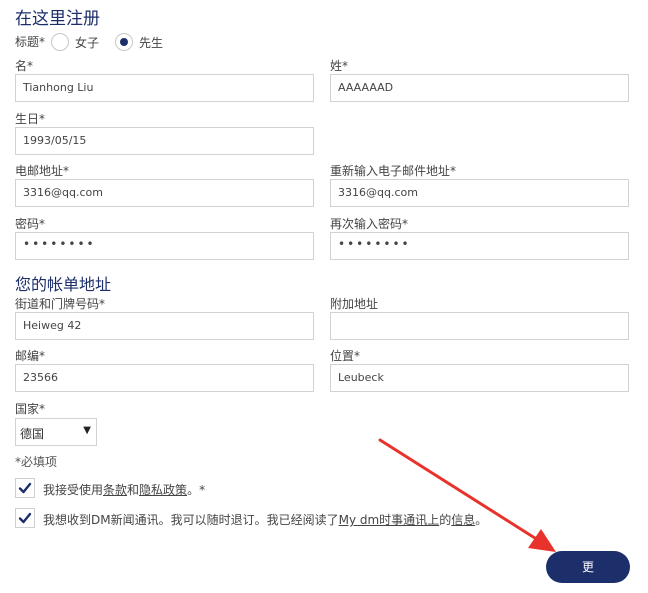 The image size is (648, 593). What do you see at coordinates (60, 42) in the screenshot?
I see `radio-female` at bounding box center [60, 42].